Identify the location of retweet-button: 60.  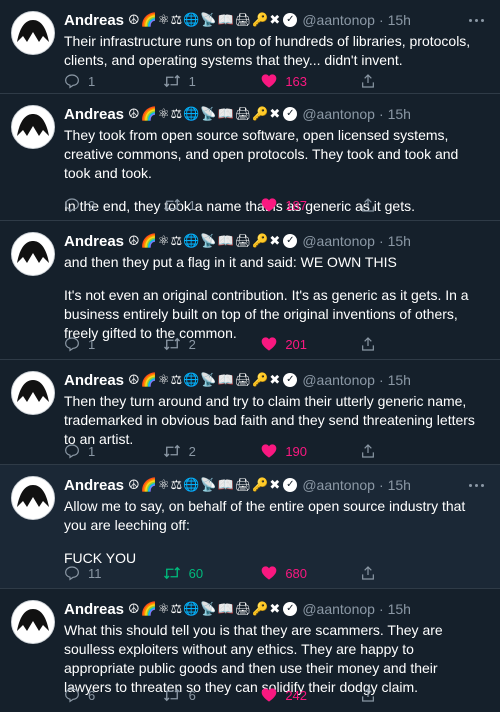
(193, 573).